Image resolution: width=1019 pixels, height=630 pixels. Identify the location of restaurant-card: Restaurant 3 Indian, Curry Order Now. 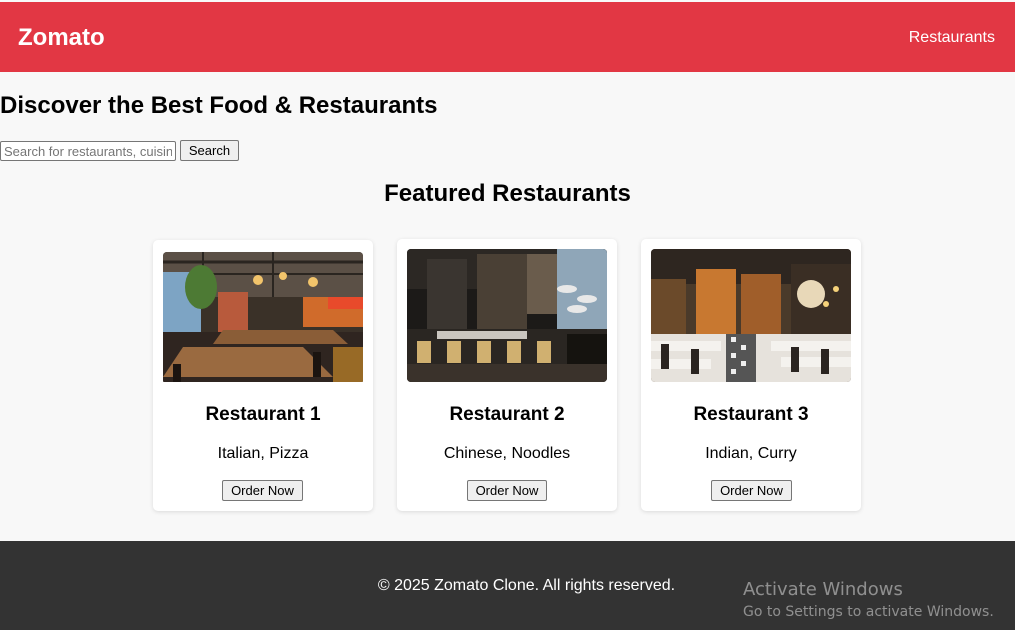
(751, 375).